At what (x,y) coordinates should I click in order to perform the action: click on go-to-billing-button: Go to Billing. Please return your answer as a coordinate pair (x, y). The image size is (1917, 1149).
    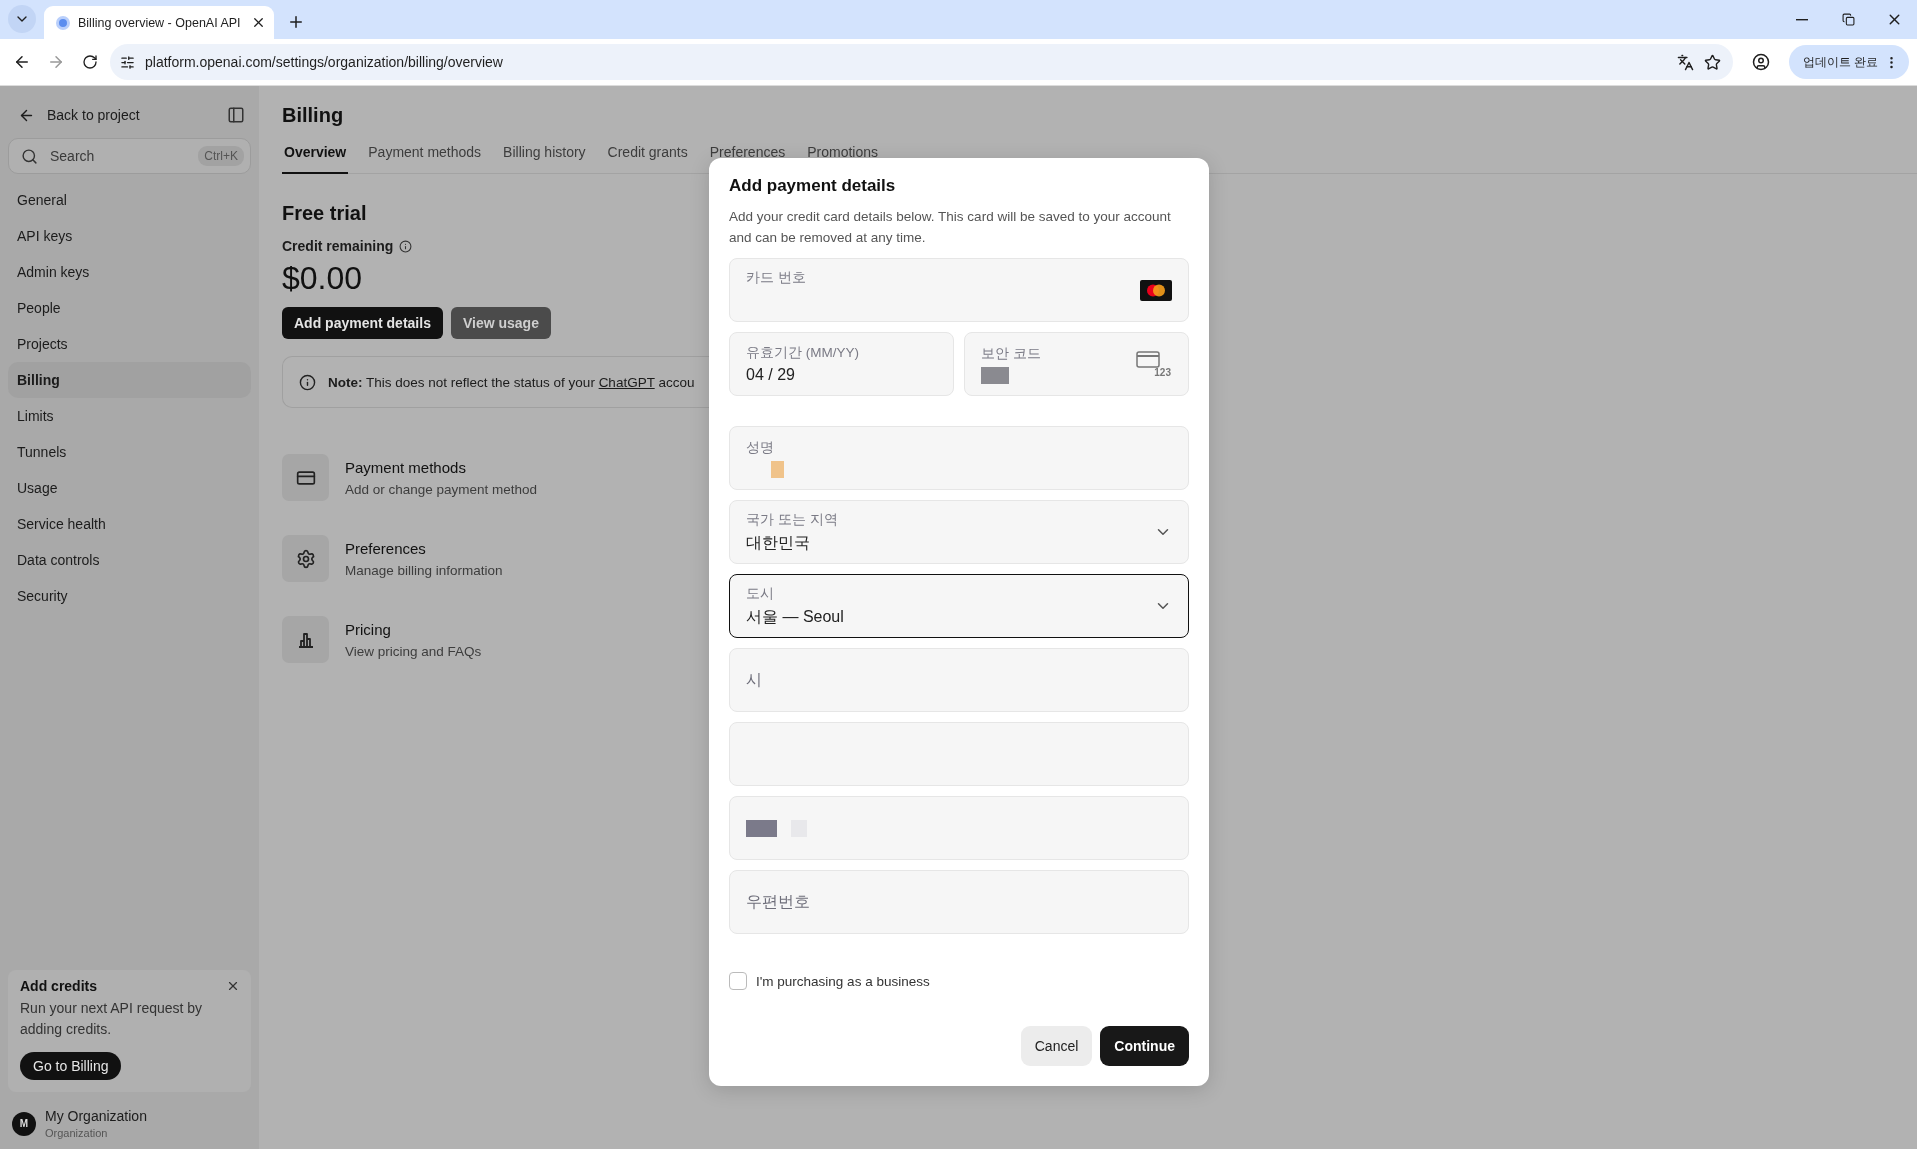
    Looking at the image, I should click on (71, 1066).